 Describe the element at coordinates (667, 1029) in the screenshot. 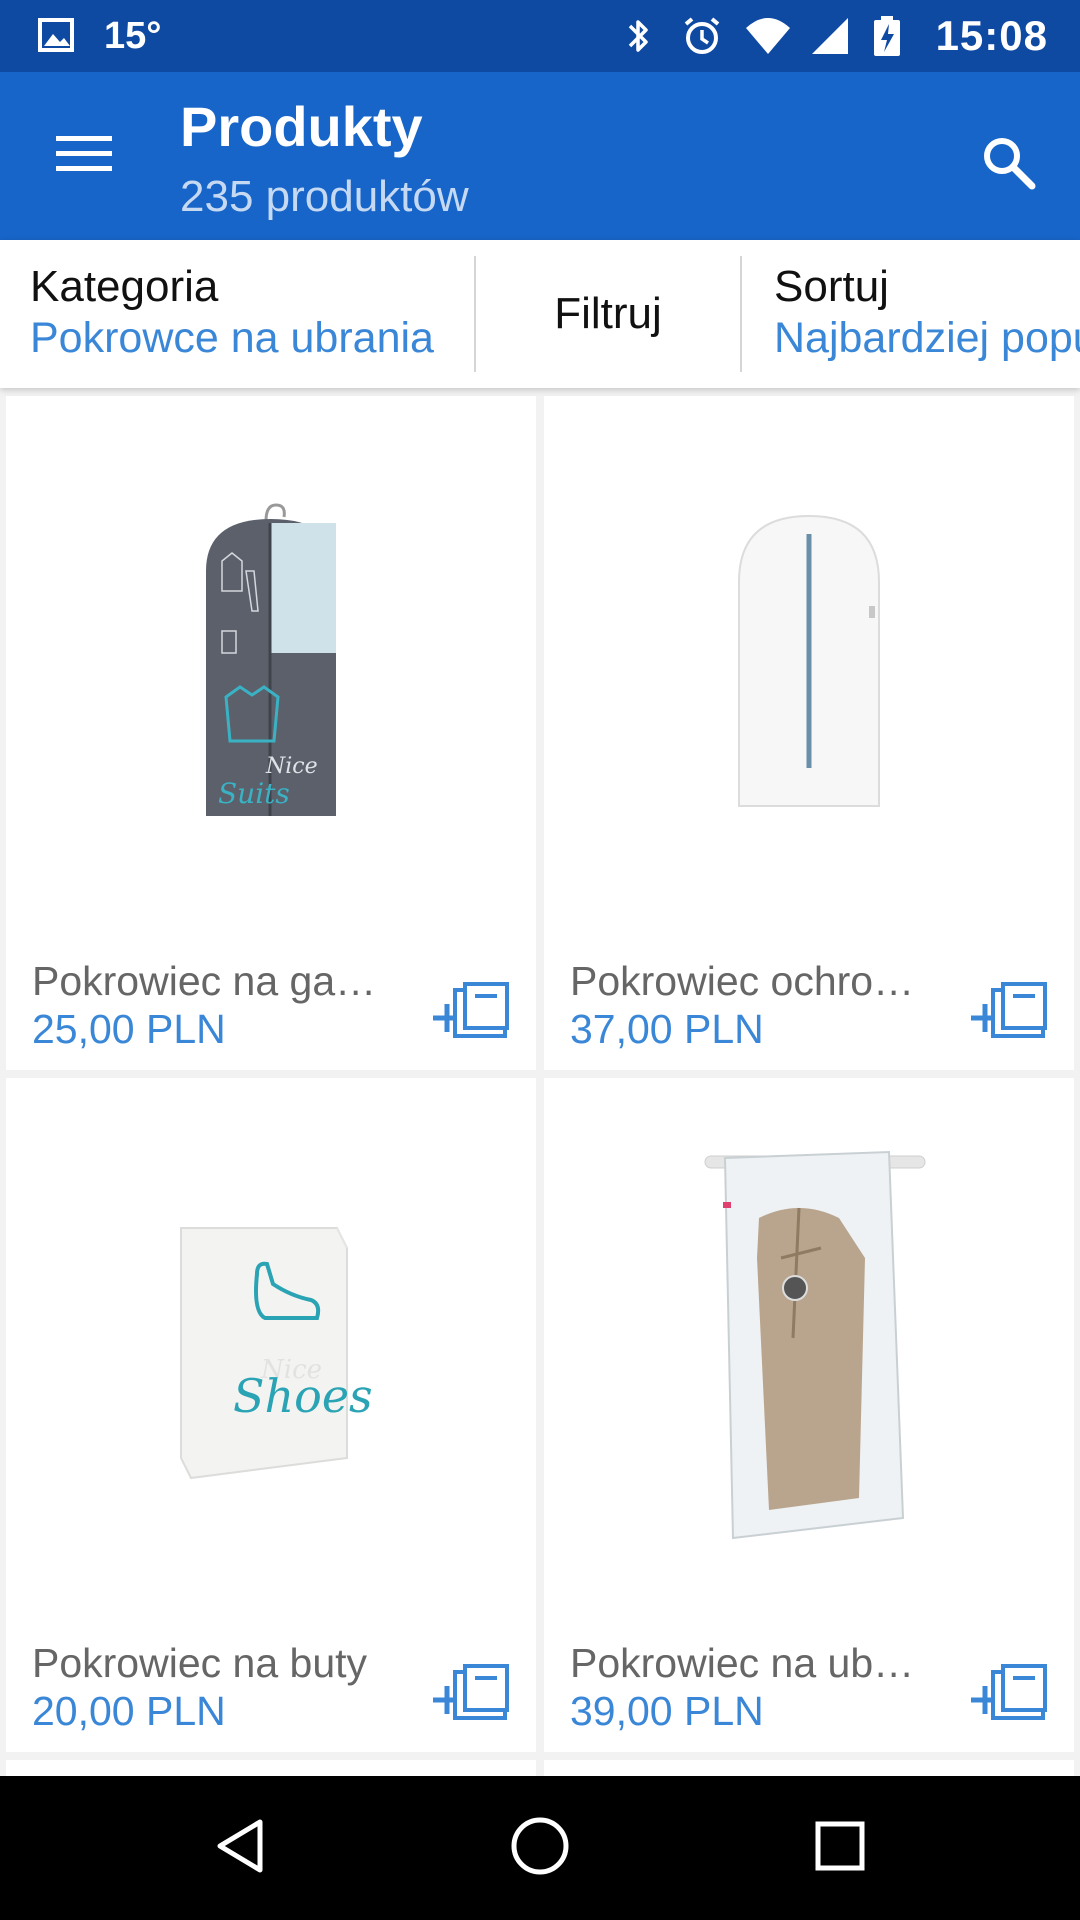

I see `product-price: 37,00 PLN` at that location.